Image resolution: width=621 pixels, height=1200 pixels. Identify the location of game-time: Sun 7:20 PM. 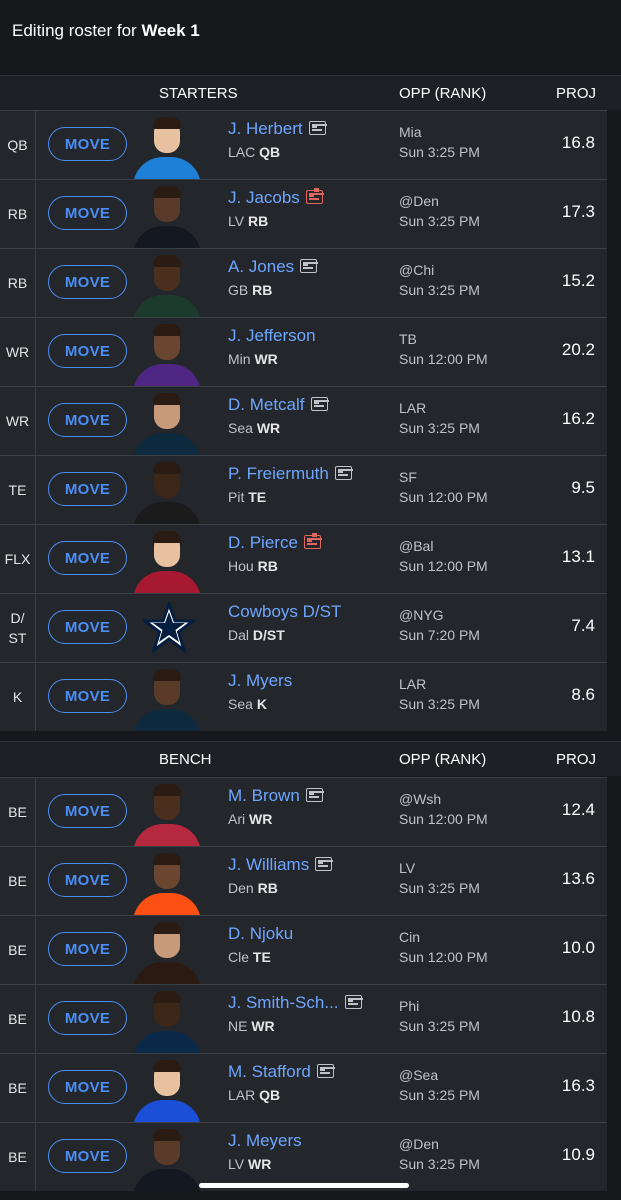
(439, 635).